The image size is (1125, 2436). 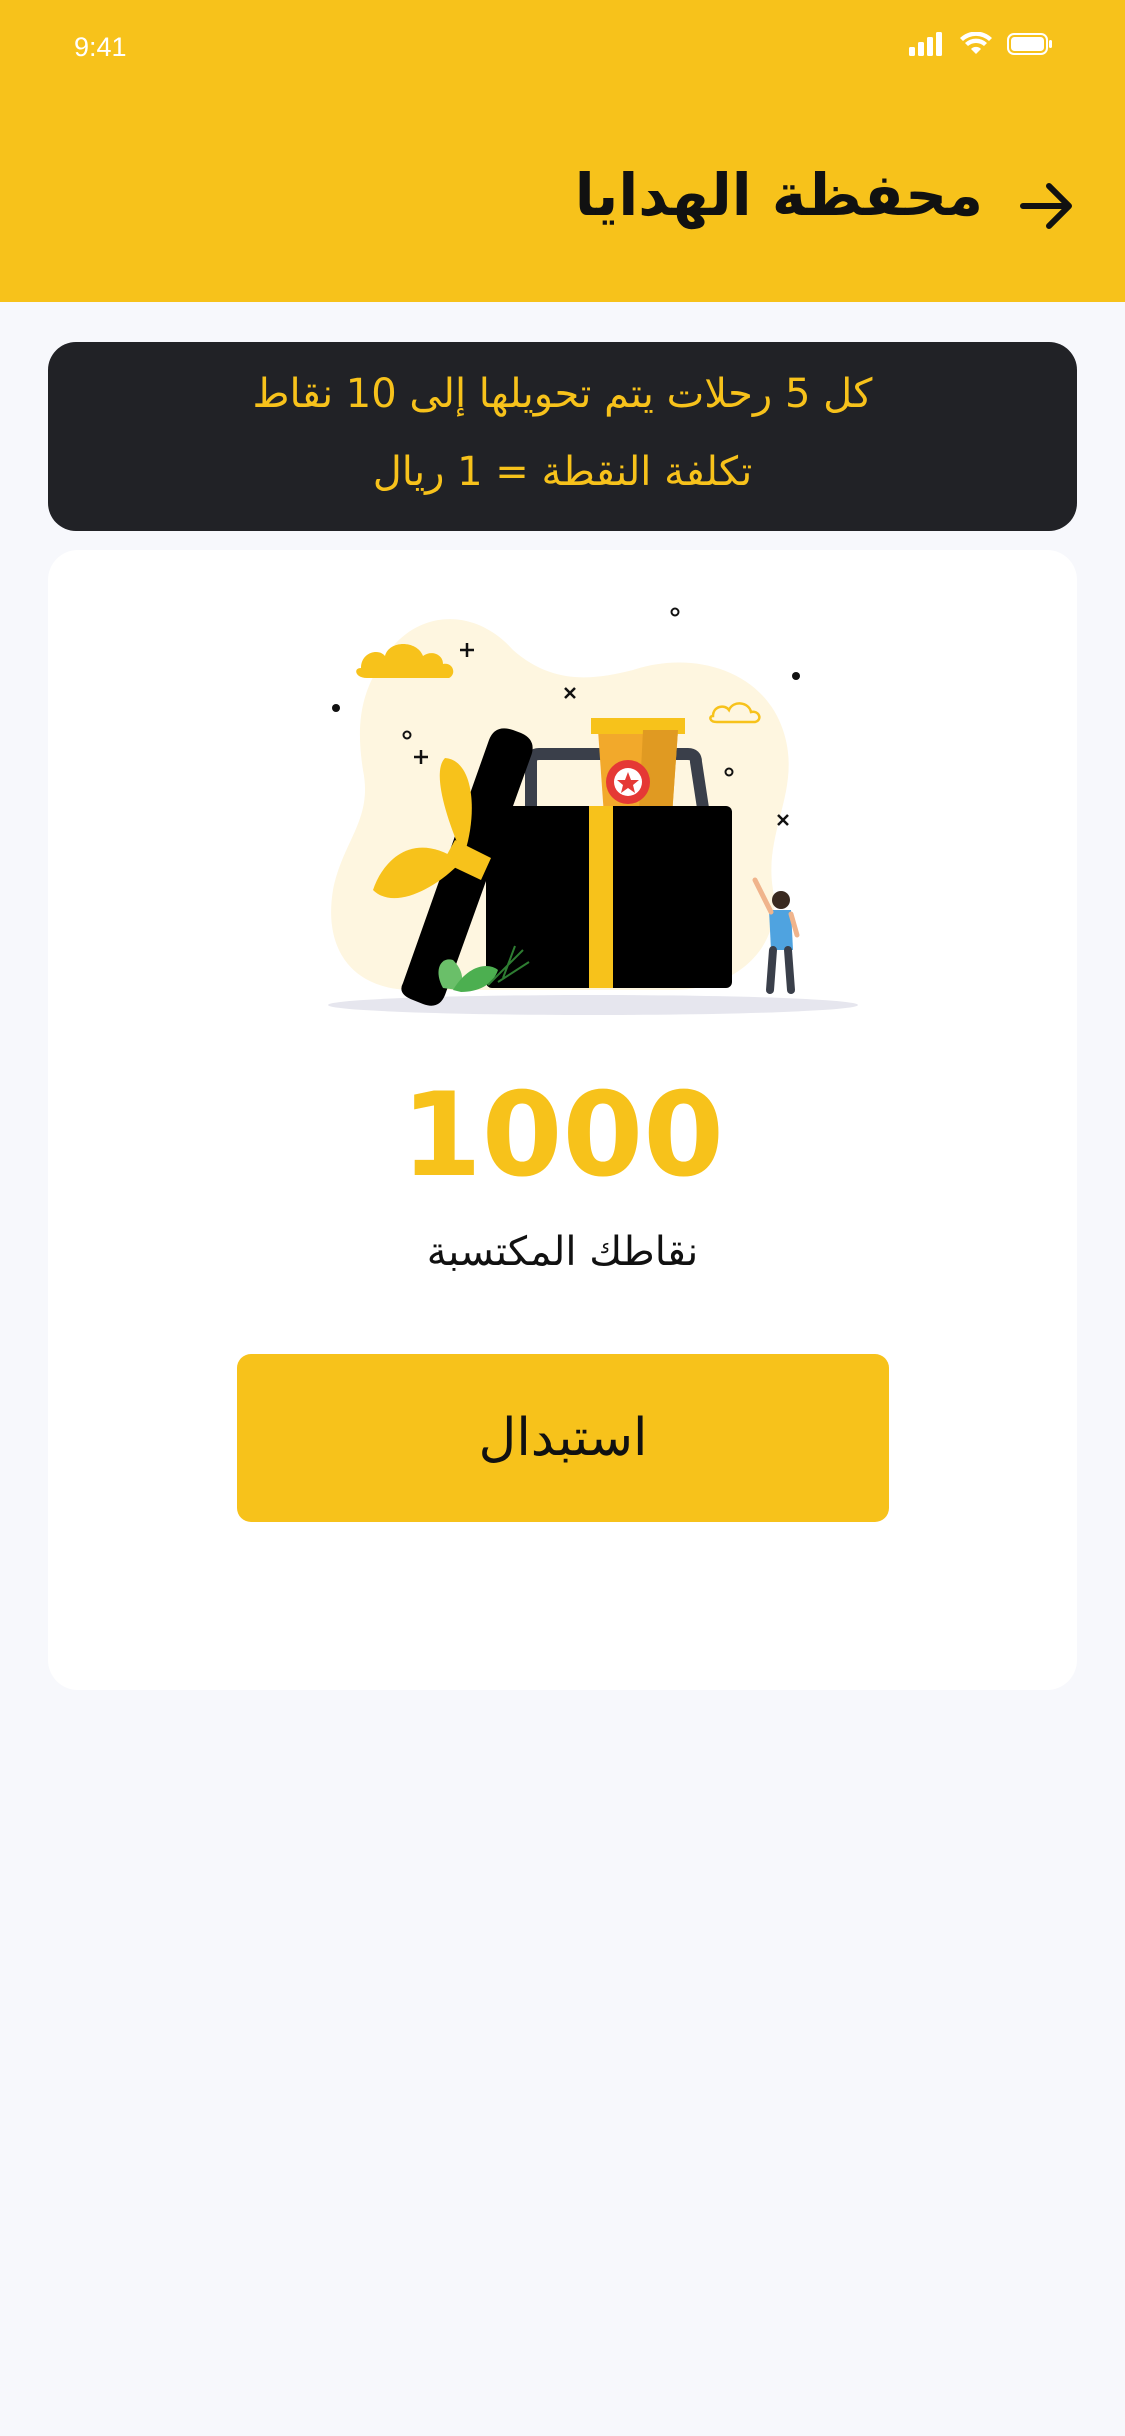 I want to click on status-time: 9:41, so click(x=100, y=47).